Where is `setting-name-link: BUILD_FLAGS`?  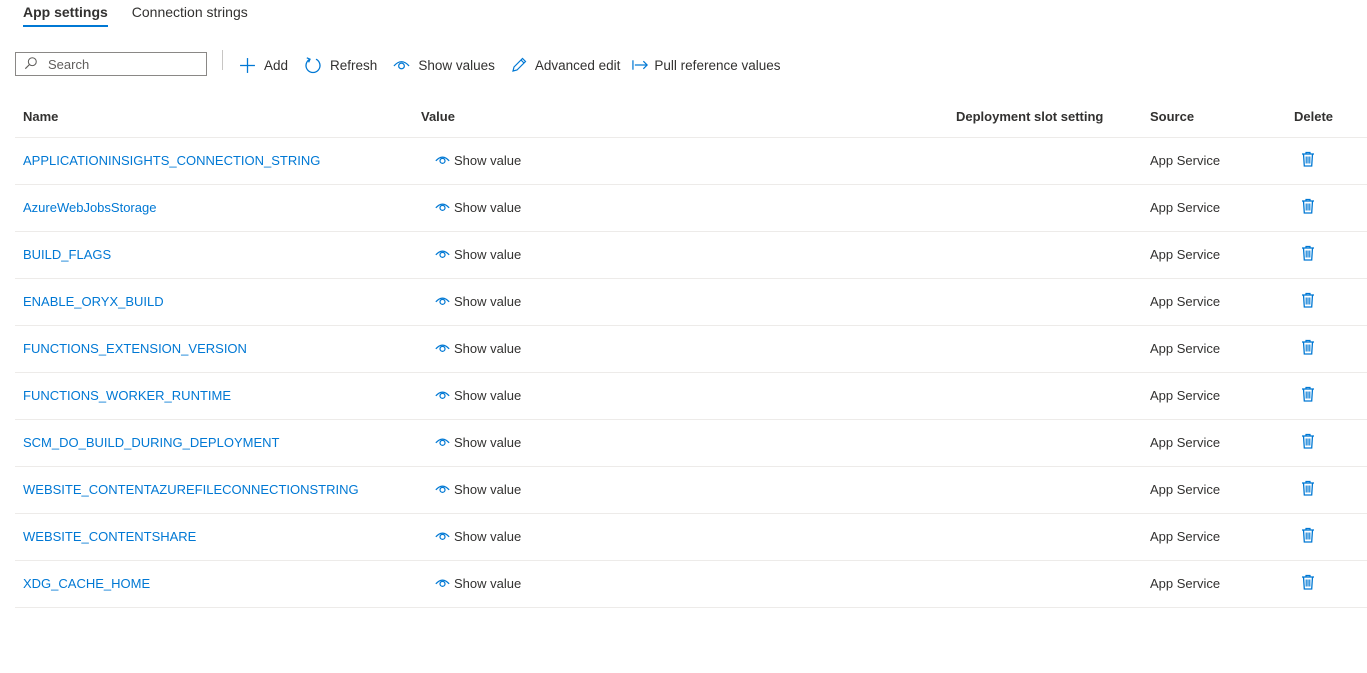 setting-name-link: BUILD_FLAGS is located at coordinates (67, 254).